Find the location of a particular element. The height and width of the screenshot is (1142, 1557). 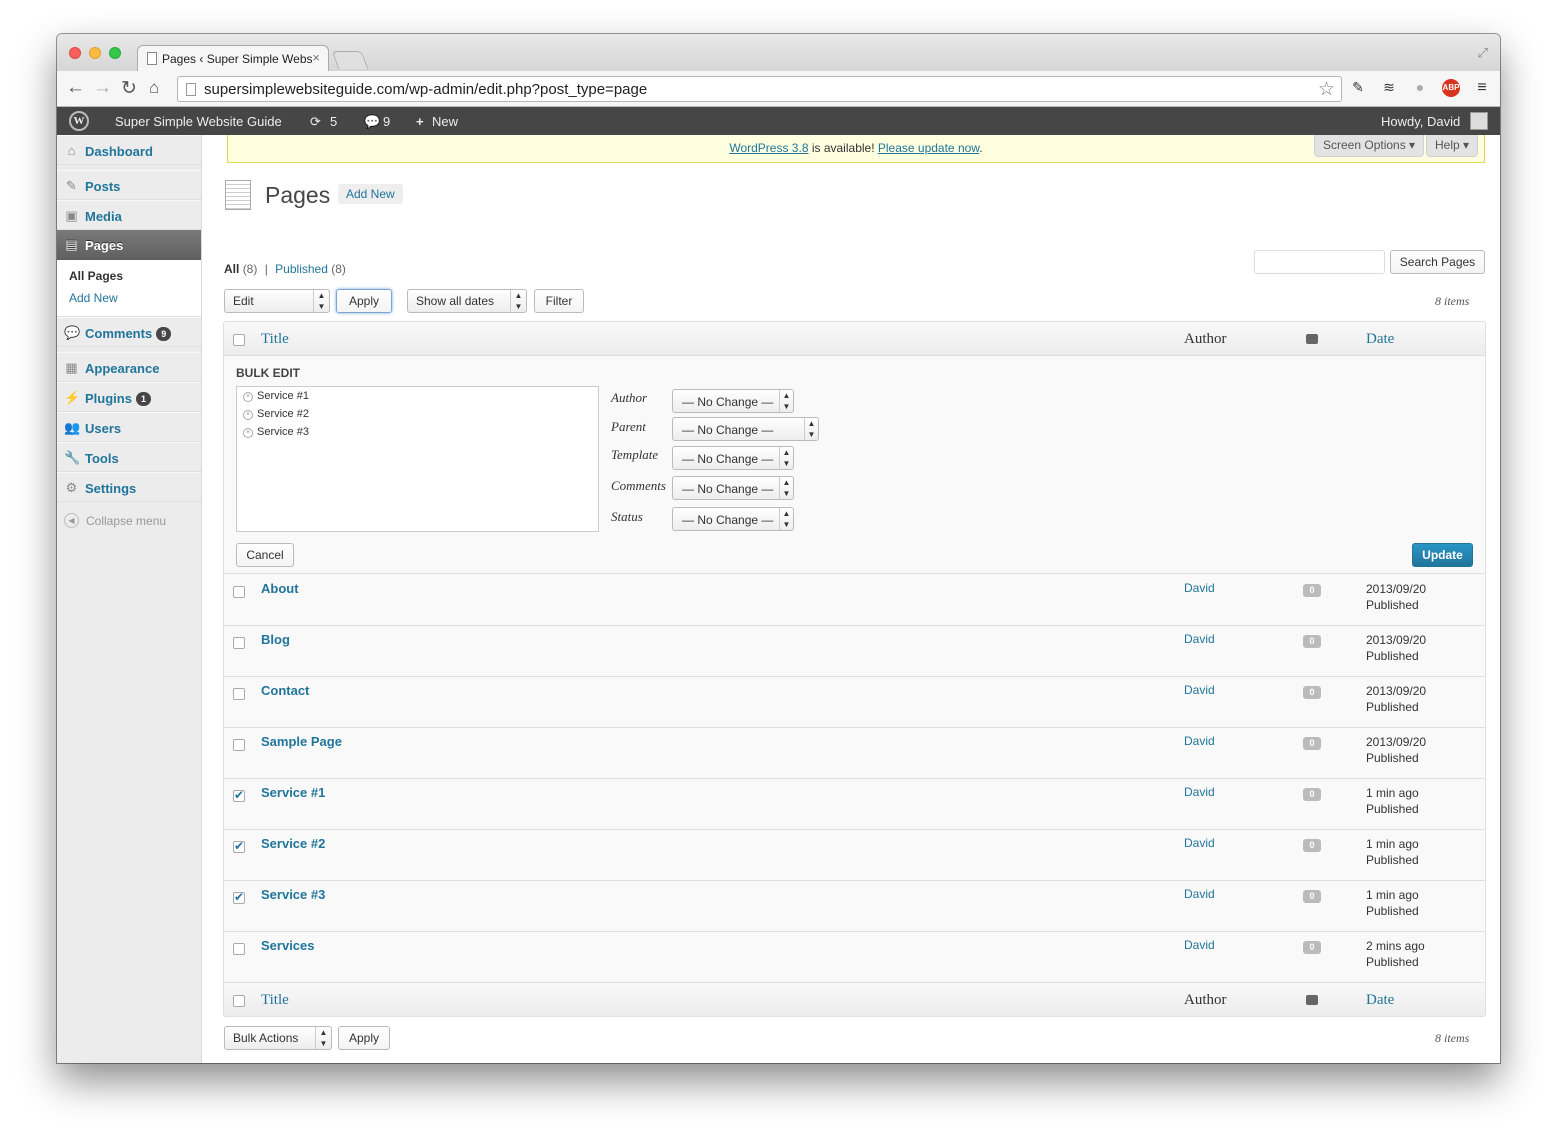

new-tab-button is located at coordinates (350, 60).